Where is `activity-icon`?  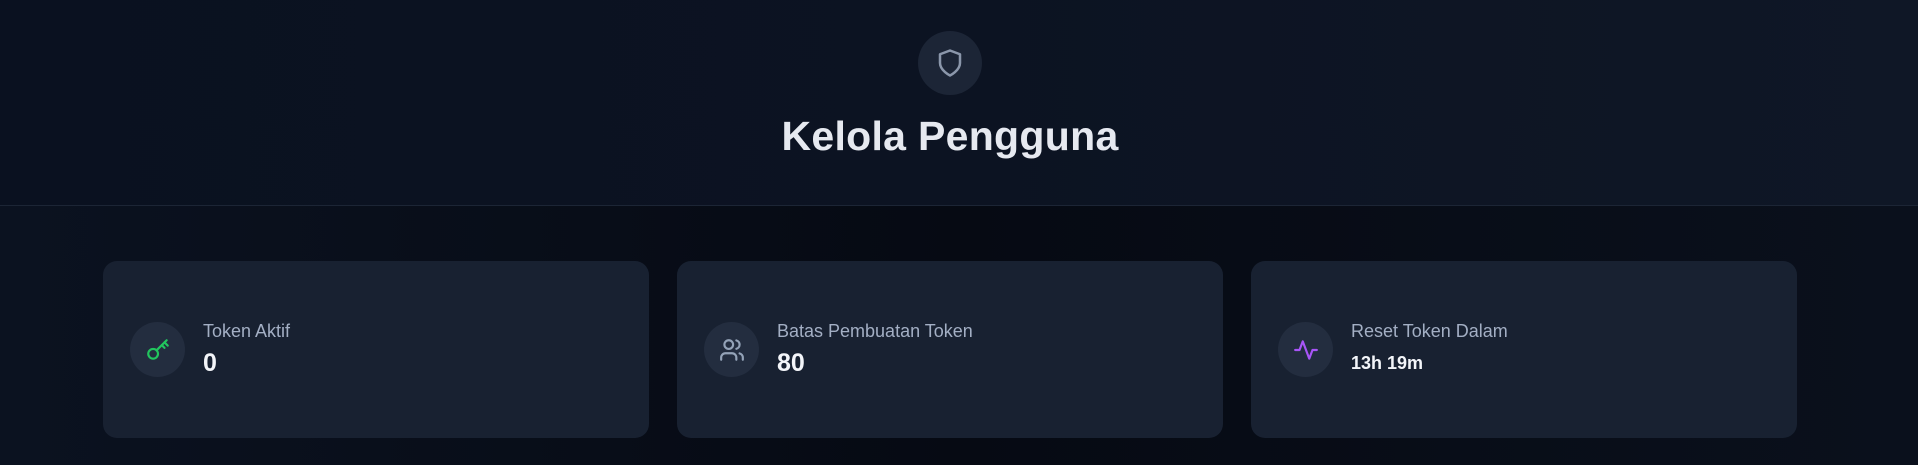
activity-icon is located at coordinates (1305, 349).